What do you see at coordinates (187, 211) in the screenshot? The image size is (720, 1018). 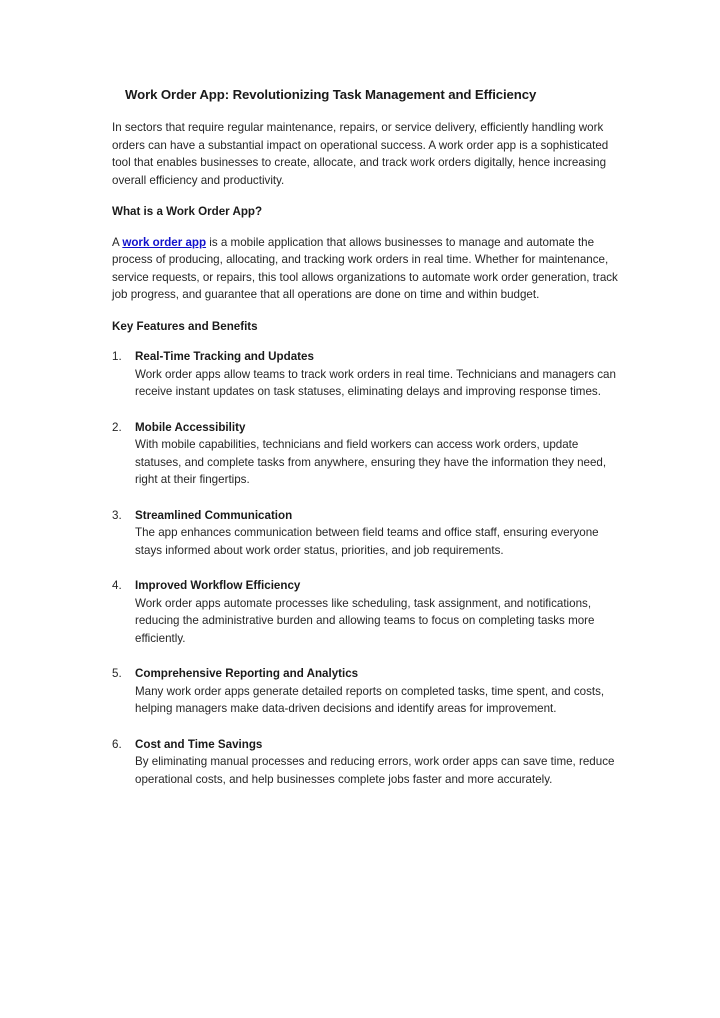 I see `section-heading-what-is: What is a Work Order App?` at bounding box center [187, 211].